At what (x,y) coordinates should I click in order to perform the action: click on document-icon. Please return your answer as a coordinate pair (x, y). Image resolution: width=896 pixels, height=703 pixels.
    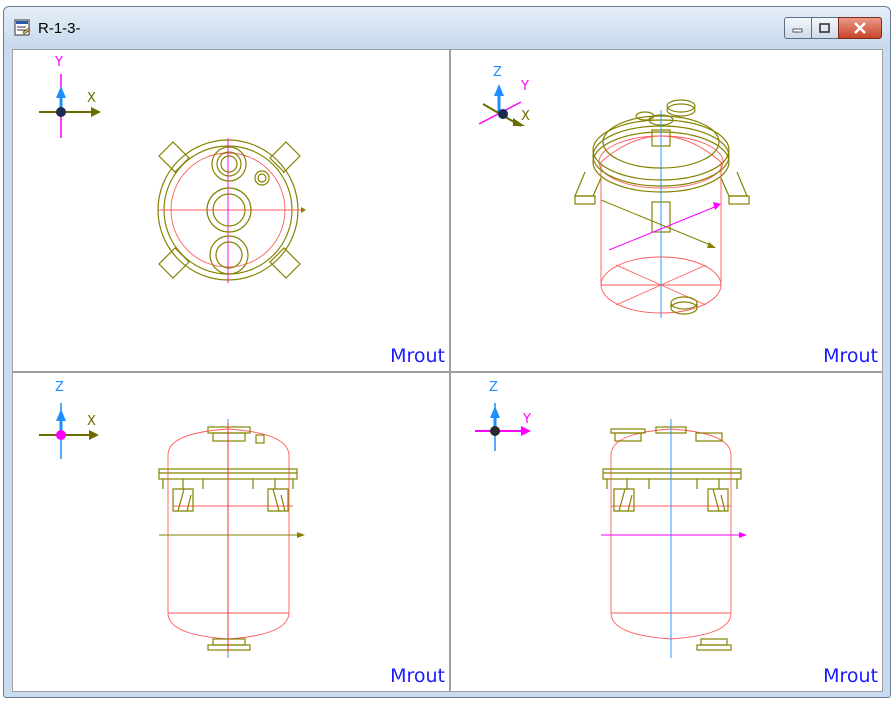
    Looking at the image, I should click on (22, 27).